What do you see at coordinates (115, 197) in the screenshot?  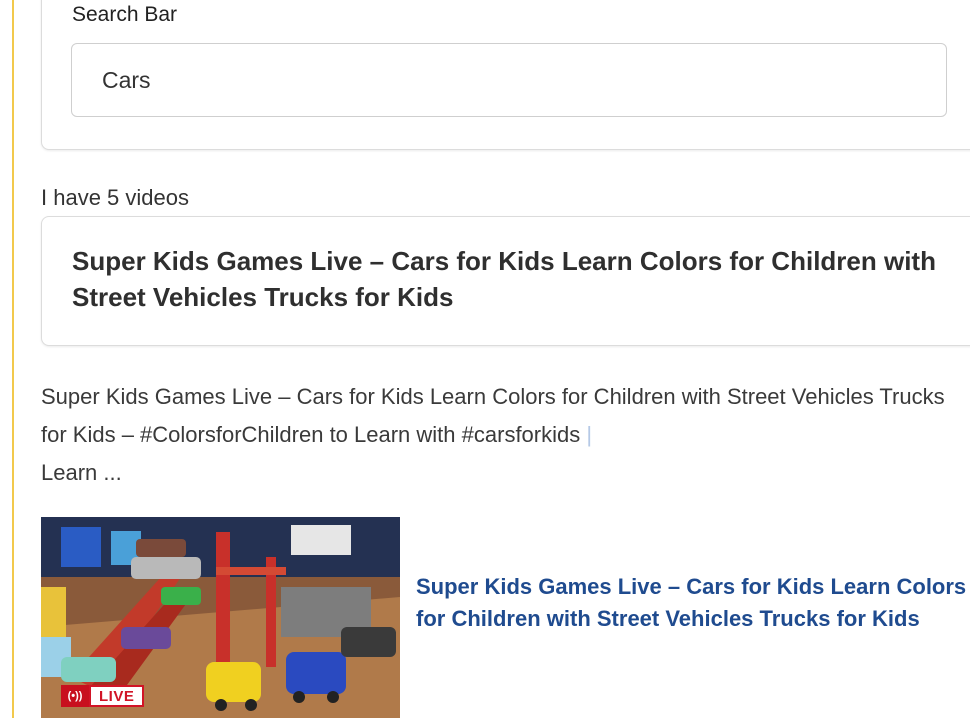 I see `video-count-text: I have 5 videos` at bounding box center [115, 197].